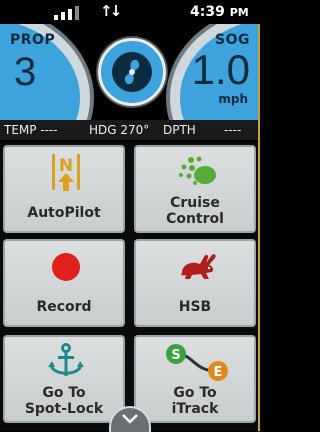 Image resolution: width=320 pixels, height=432 pixels. What do you see at coordinates (198, 266) in the screenshot?
I see `hsb-rabbit-icon` at bounding box center [198, 266].